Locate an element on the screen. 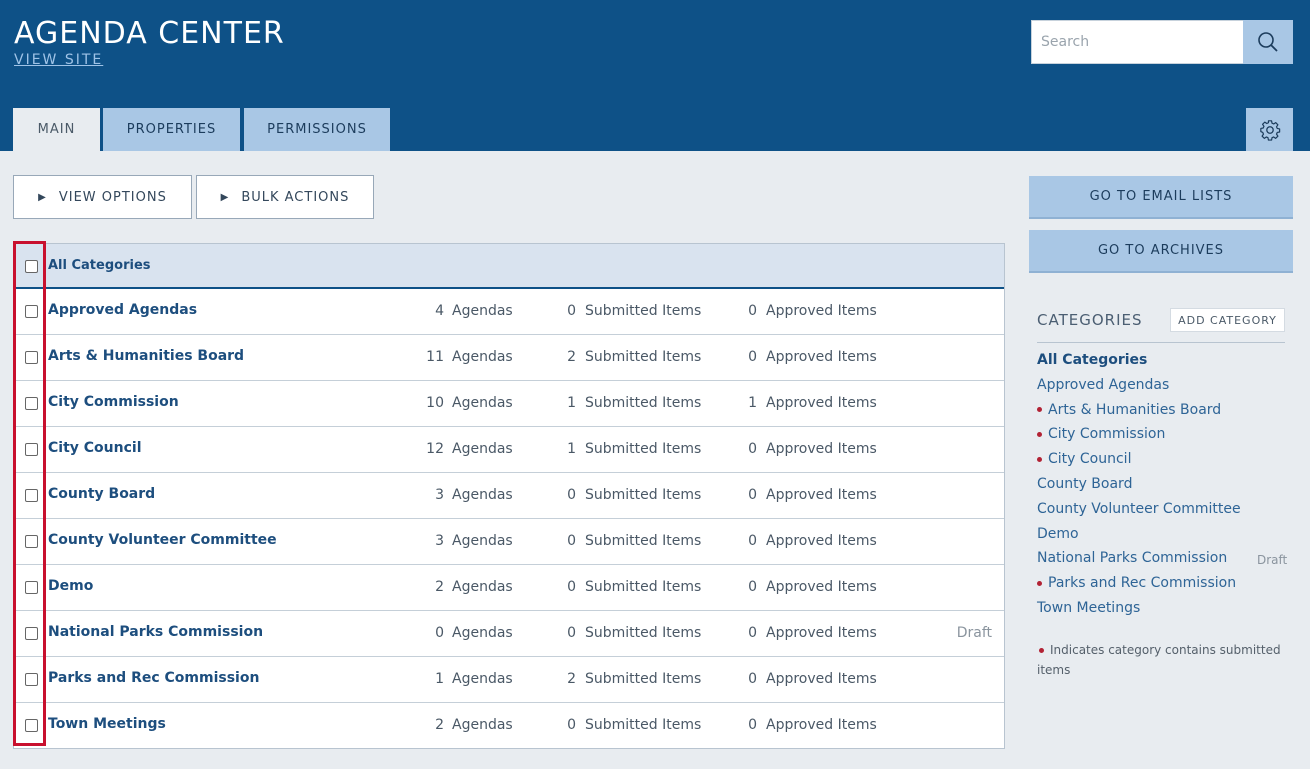 The height and width of the screenshot is (769, 1310). sidebar-category-label: National Parks Commission is located at coordinates (1132, 558).